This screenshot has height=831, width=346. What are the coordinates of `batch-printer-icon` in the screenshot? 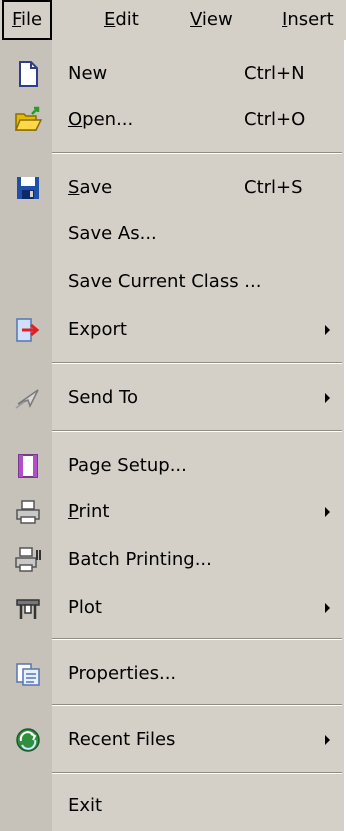 It's located at (28, 560).